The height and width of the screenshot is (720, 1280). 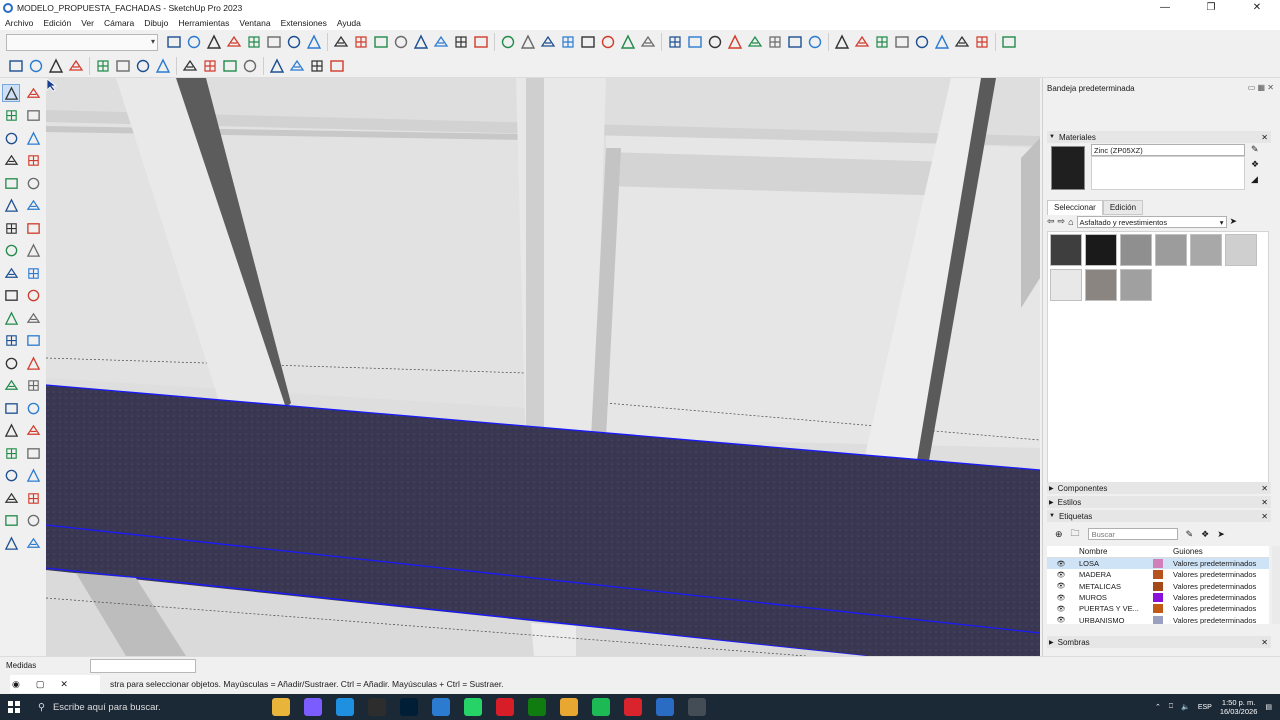 I want to click on extension-tool-icon, so click(x=33, y=521).